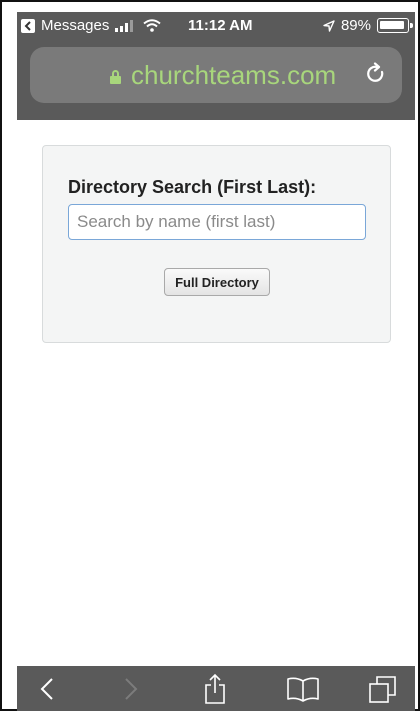 Image resolution: width=420 pixels, height=711 pixels. Describe the element at coordinates (220, 25) in the screenshot. I see `status-time: 11:12 AM` at that location.